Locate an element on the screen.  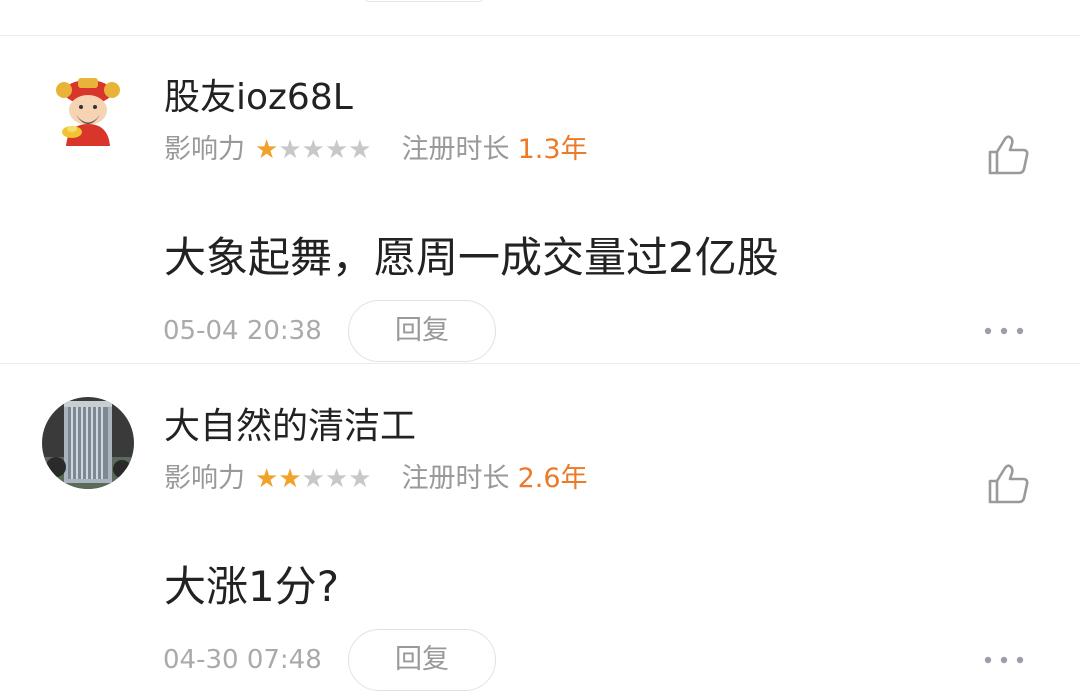
caishen-avatar-icon is located at coordinates (88, 114).